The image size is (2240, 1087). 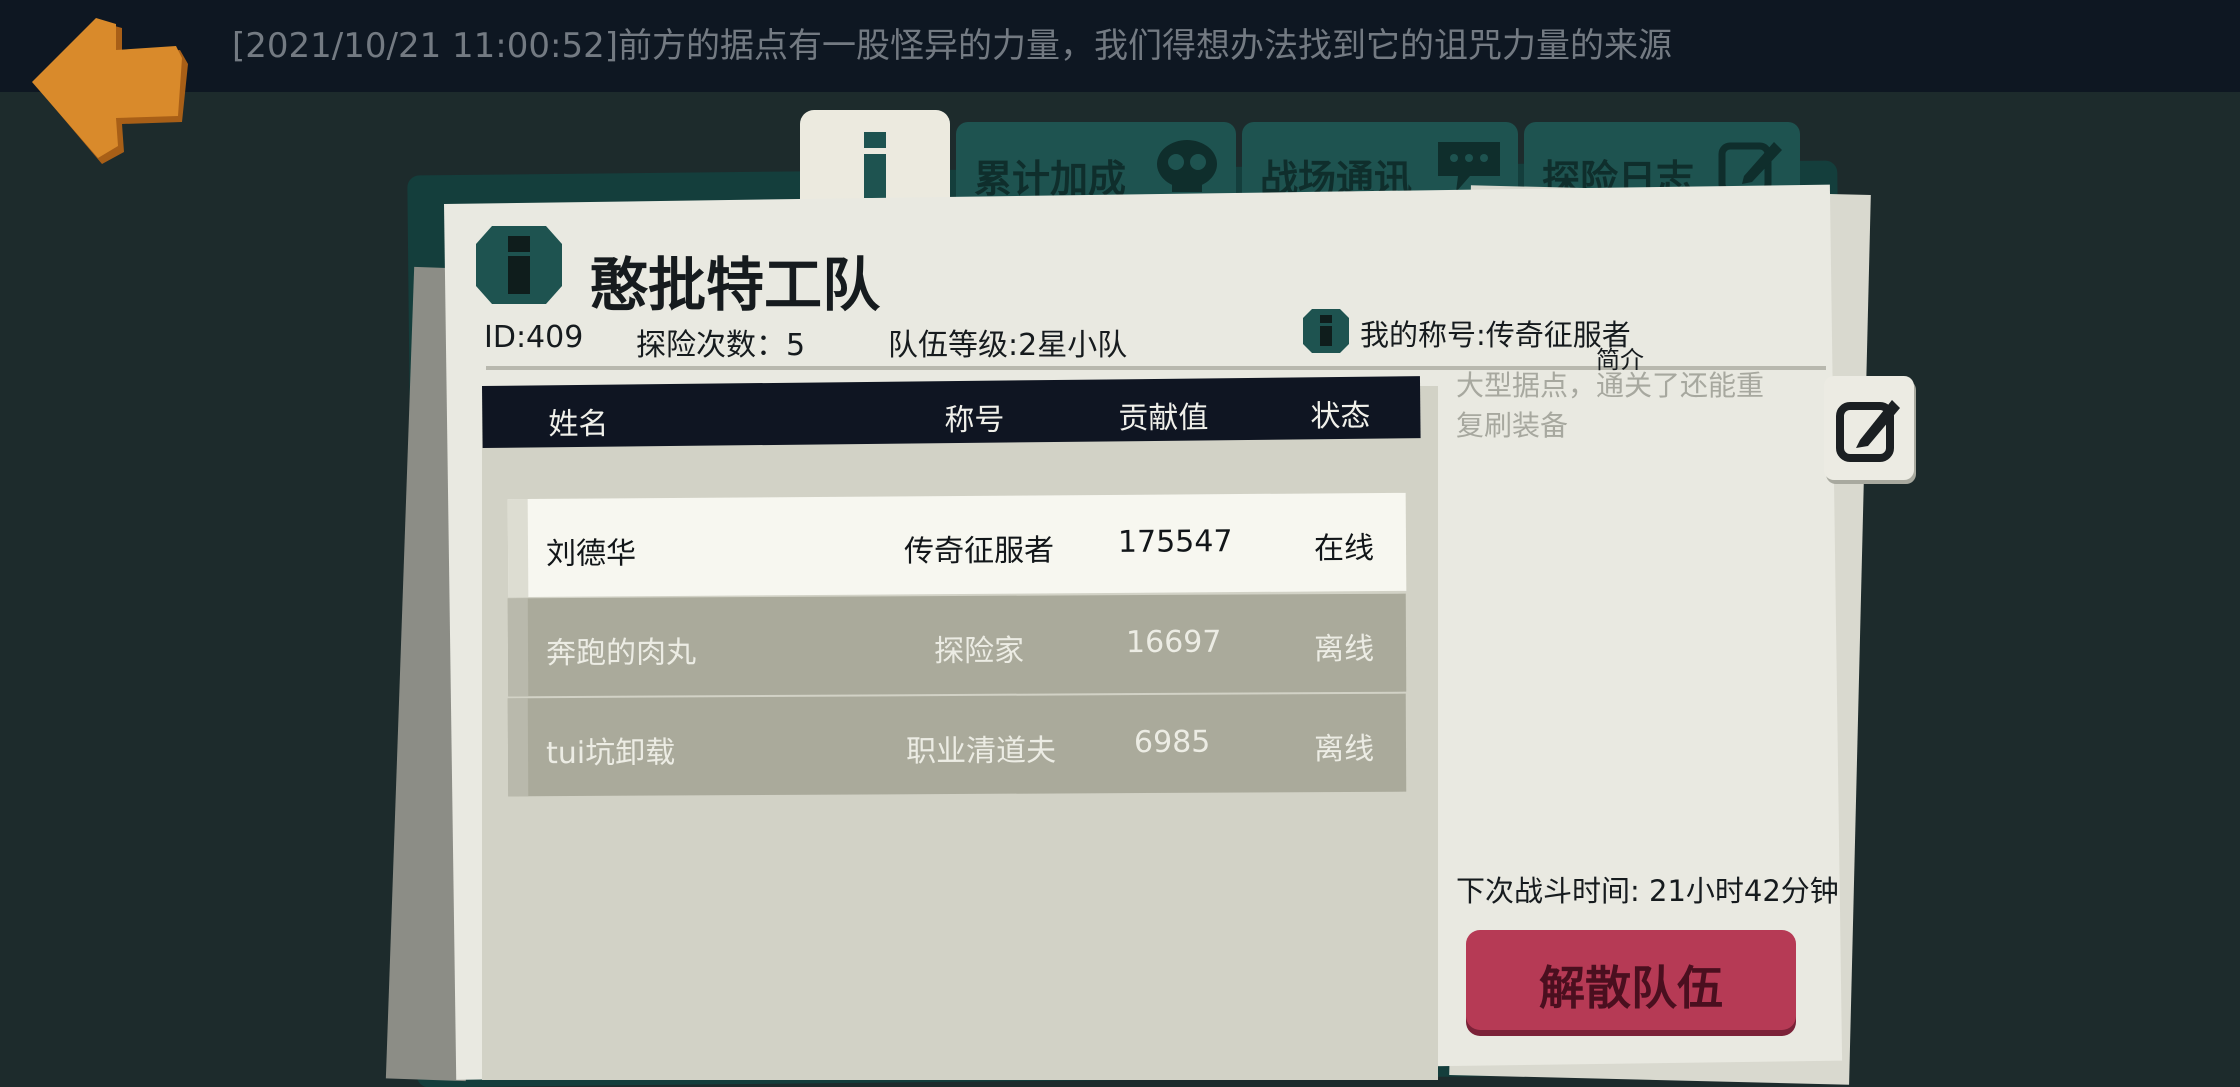 I want to click on next-battle-time: 下次战斗时间: 21小时42分钟, so click(x=1647, y=891).